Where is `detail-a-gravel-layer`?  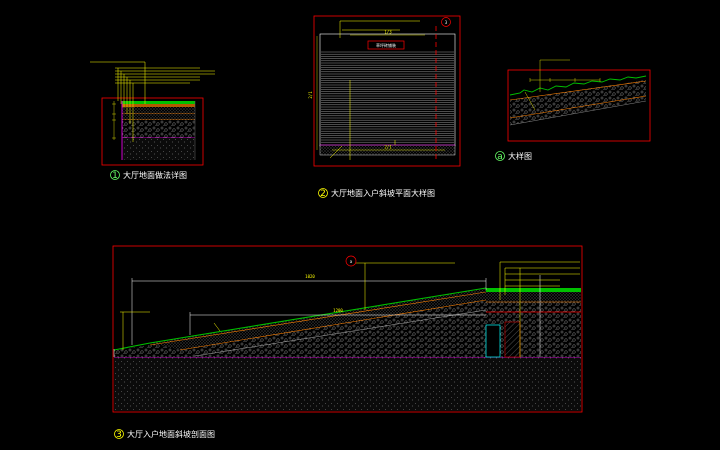
detail-a-gravel-layer is located at coordinates (578, 102).